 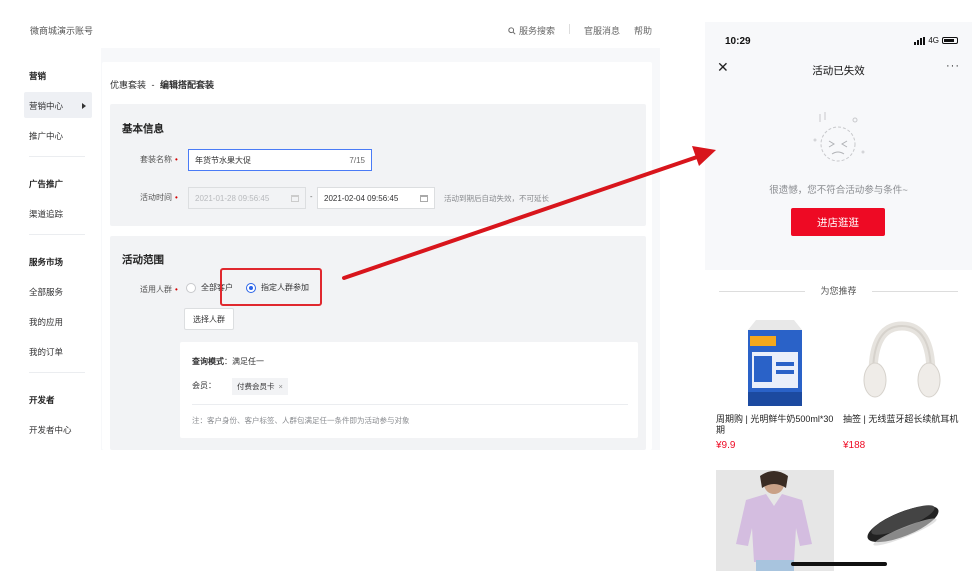 What do you see at coordinates (46, 136) in the screenshot?
I see `sidebar-item-promotion-center: 推广中心` at bounding box center [46, 136].